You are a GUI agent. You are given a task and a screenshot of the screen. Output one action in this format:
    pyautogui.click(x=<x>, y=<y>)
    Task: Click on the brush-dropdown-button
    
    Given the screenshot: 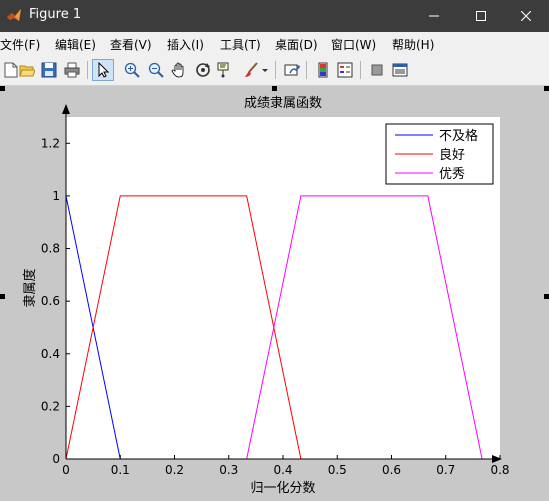 What is the action you would take?
    pyautogui.click(x=265, y=70)
    